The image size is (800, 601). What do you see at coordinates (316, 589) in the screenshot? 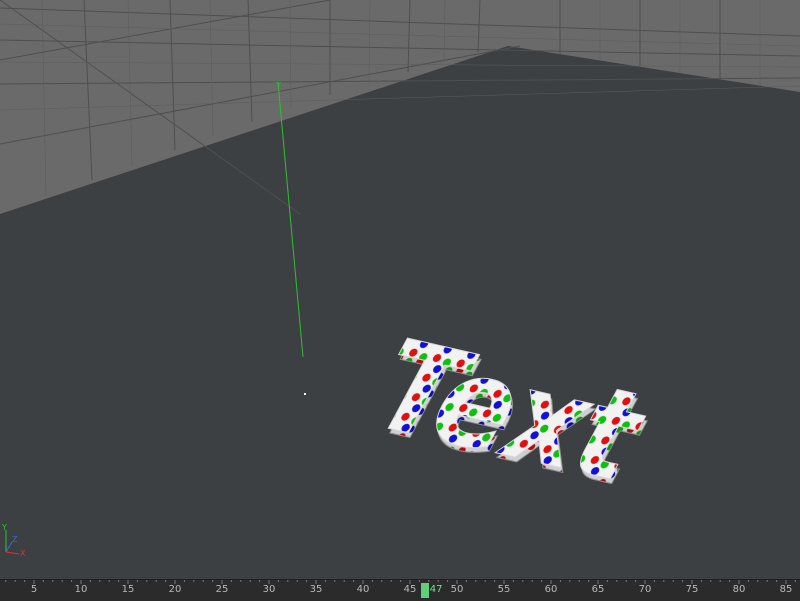
I see `timeline-tick-label: 35` at bounding box center [316, 589].